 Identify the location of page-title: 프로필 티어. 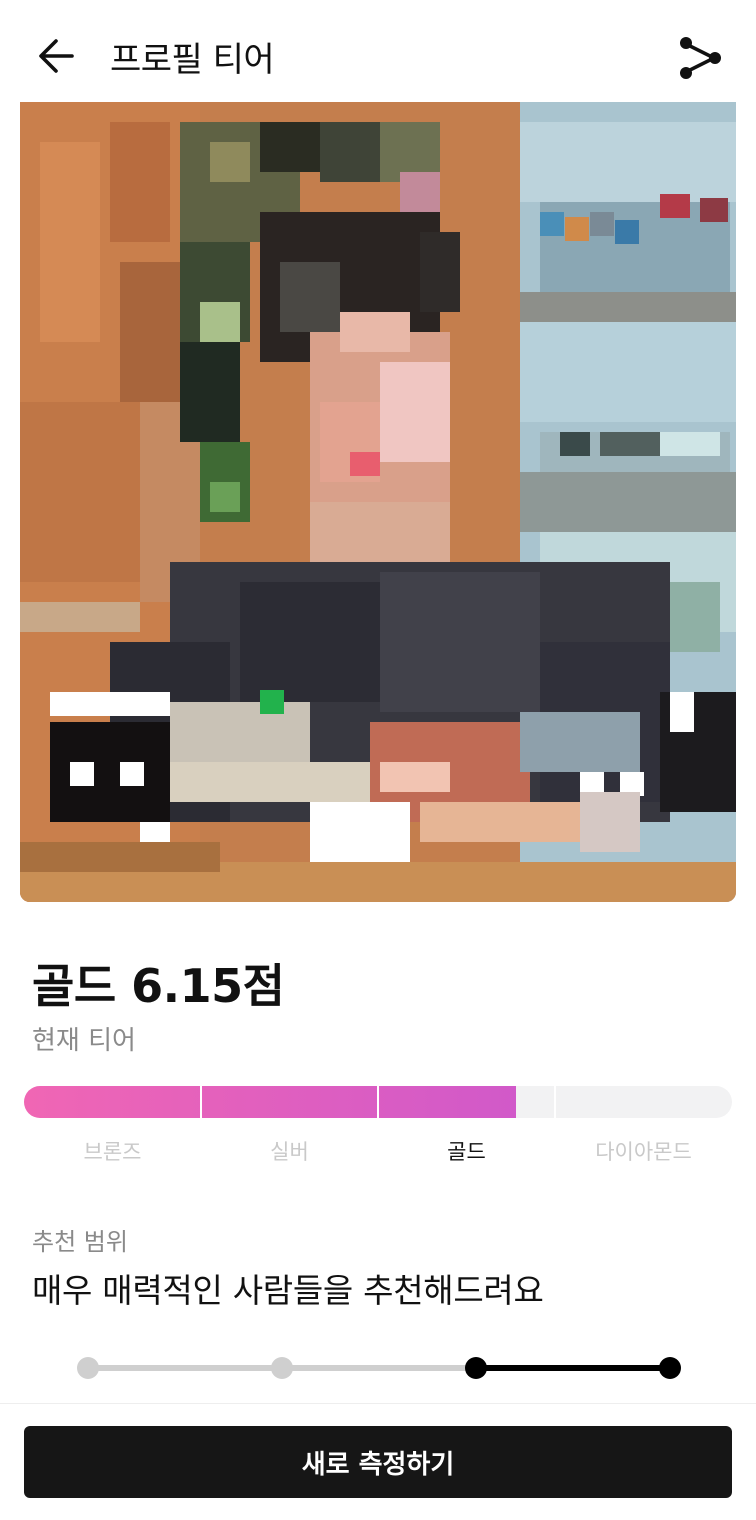
(192, 60).